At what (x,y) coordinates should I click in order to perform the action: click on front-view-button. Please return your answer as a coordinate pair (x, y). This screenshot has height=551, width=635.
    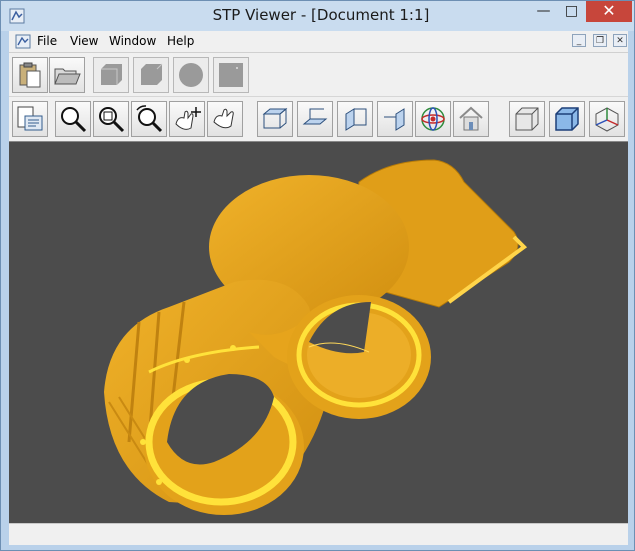
    Looking at the image, I should click on (355, 119).